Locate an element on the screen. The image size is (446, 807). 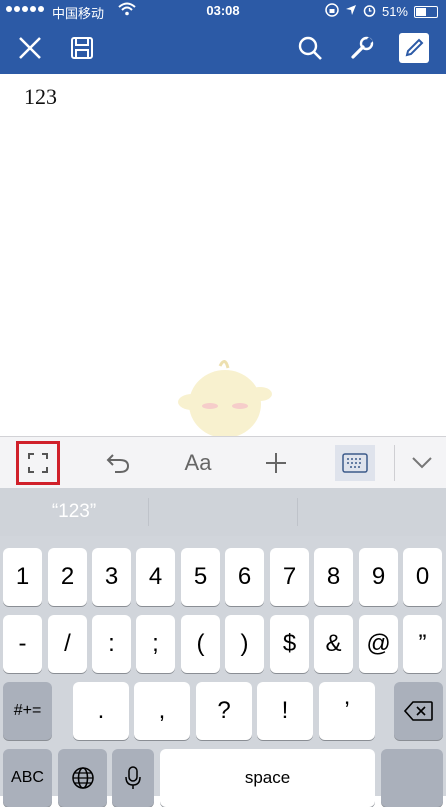
lock-rotation-icon is located at coordinates (332, 11).